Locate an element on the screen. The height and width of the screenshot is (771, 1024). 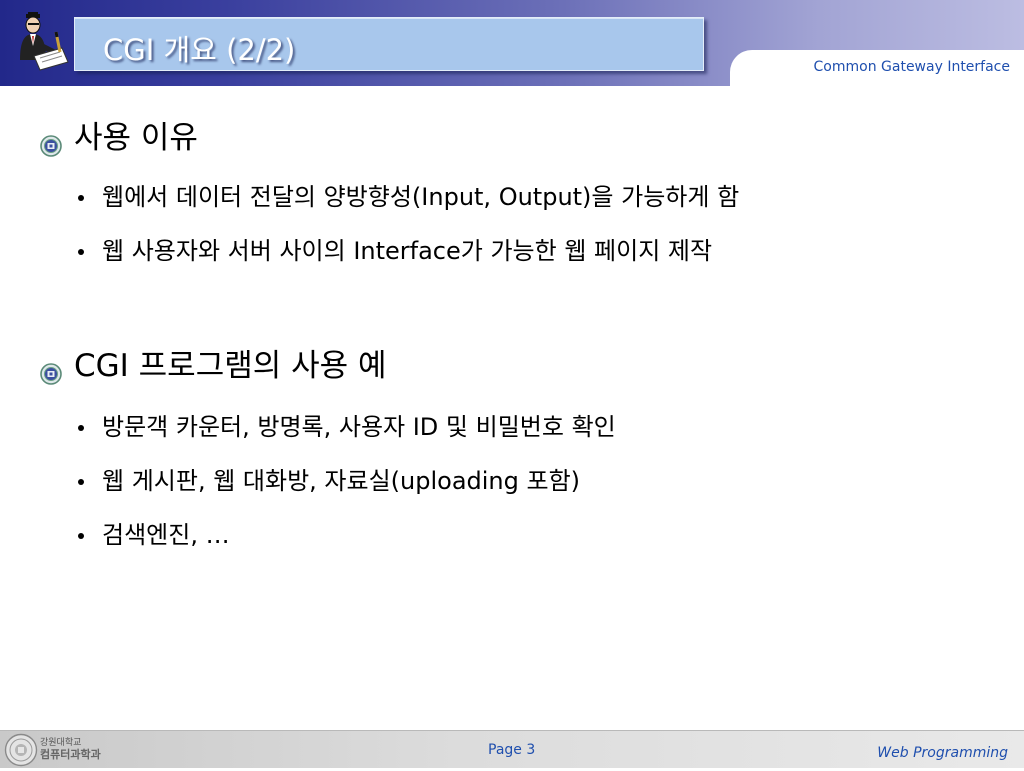
slide-title: CGI 개요 (2/2) is located at coordinates (199, 50).